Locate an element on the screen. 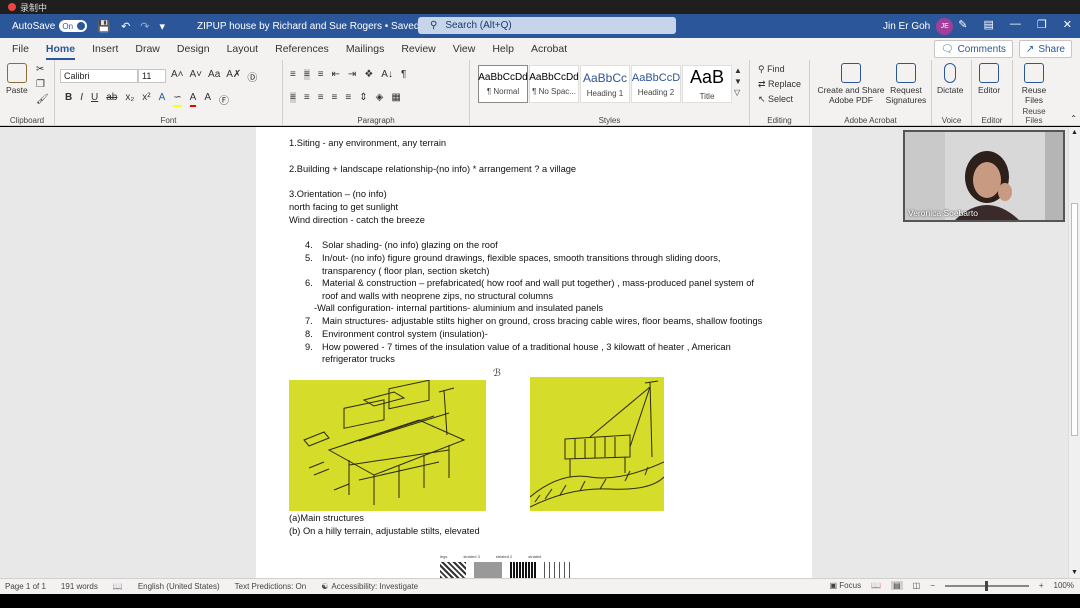 Image resolution: width=1080 pixels, height=608 pixels. replace-button: ⇄ Replace is located at coordinates (779, 84).